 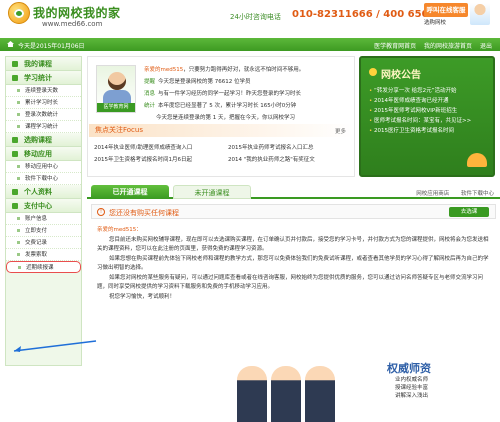 I want to click on chart-icon, so click(x=15, y=78).